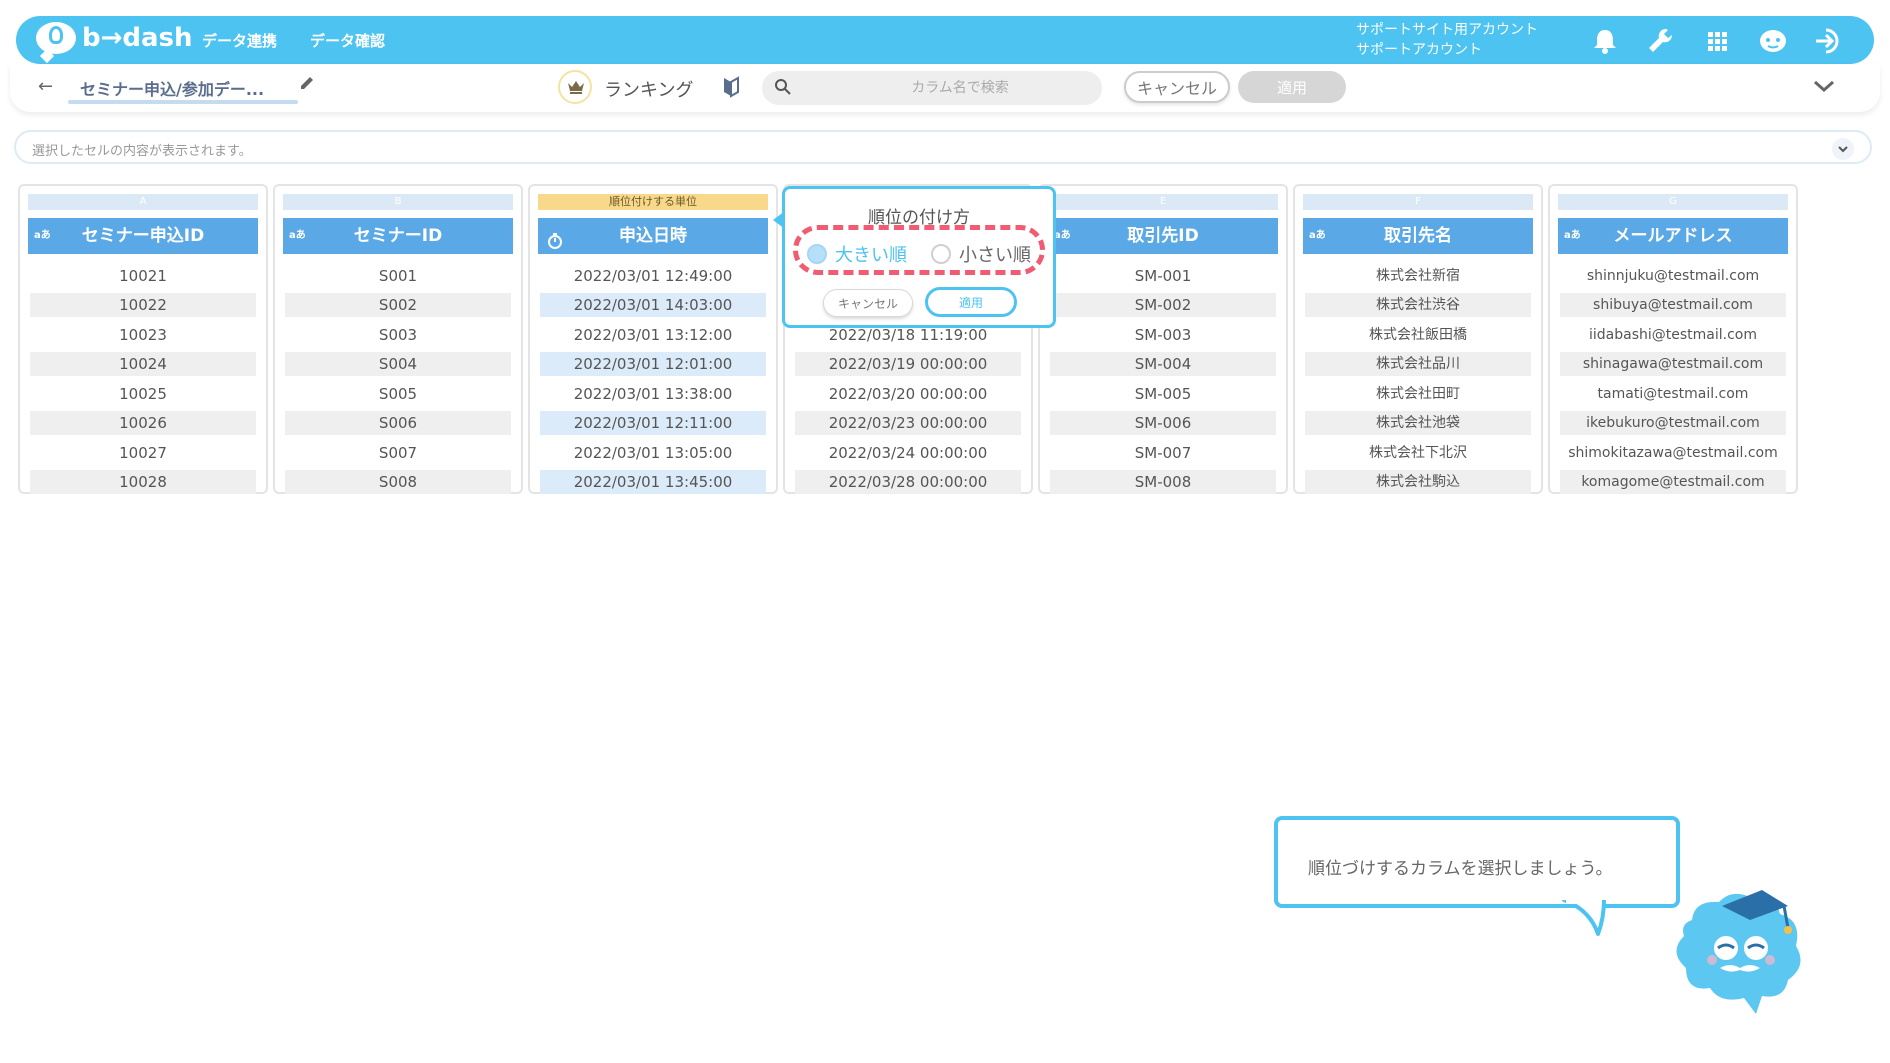 This screenshot has height=1063, width=1890. I want to click on table-cell: 株式会社駒込, so click(1418, 482).